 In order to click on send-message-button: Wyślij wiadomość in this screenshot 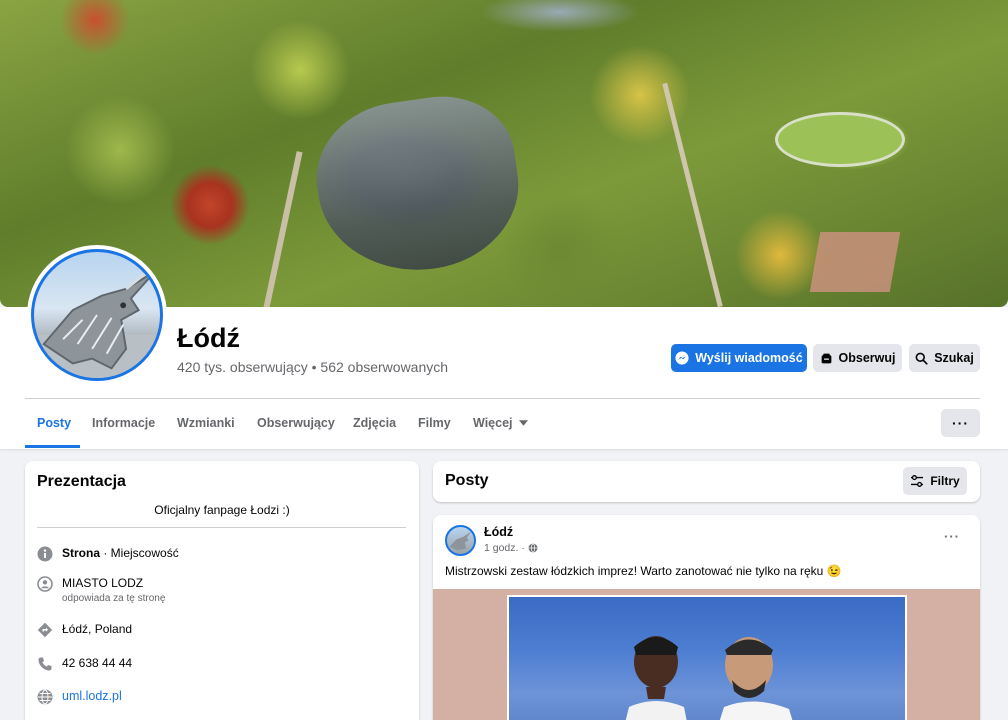, I will do `click(739, 358)`.